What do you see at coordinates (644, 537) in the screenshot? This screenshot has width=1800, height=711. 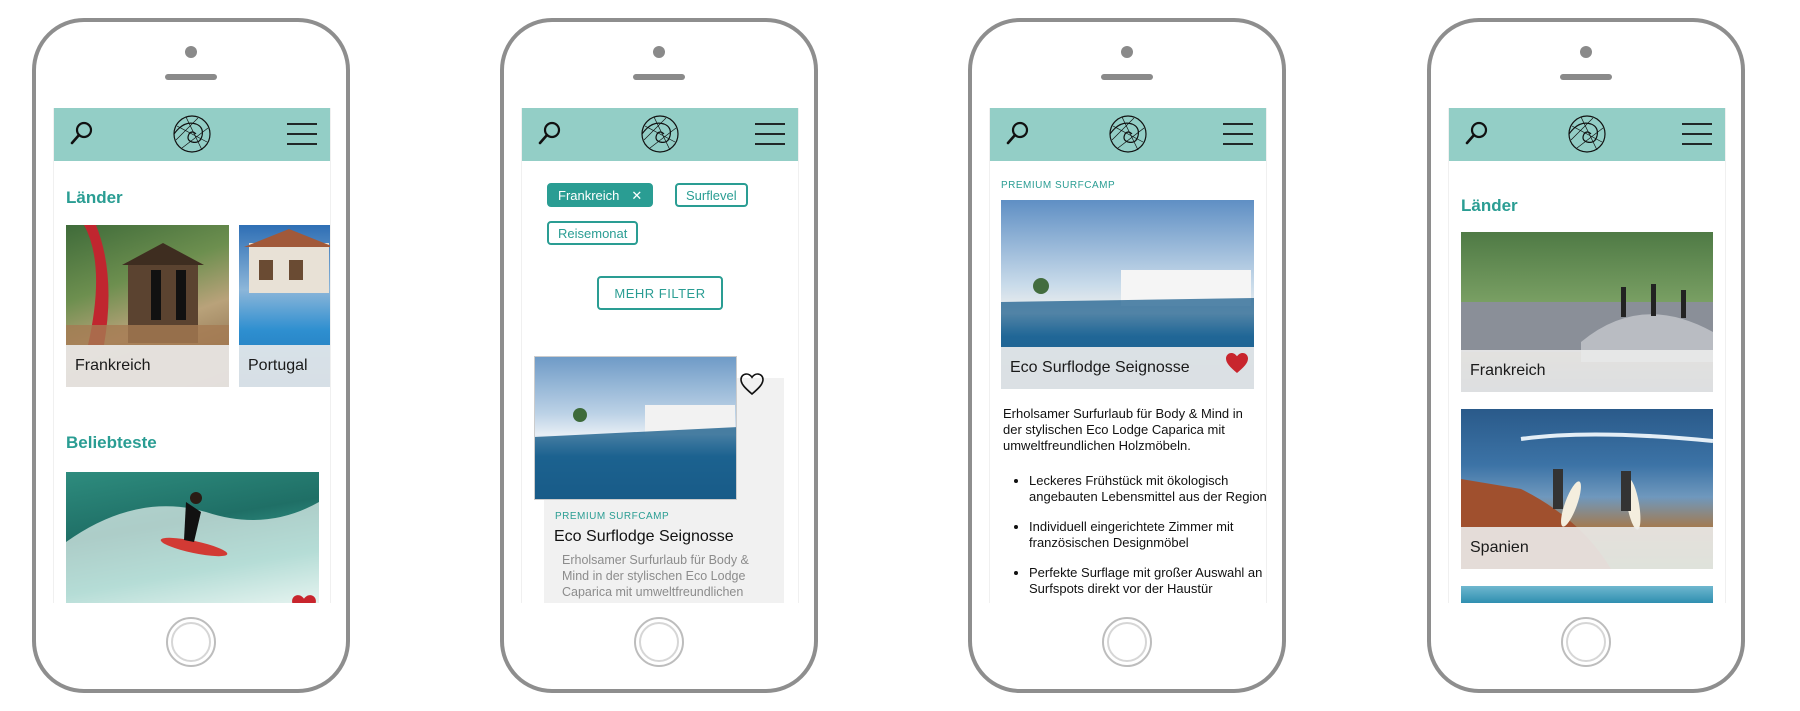 I see `result-title: Eco Surflodge Seignosse` at bounding box center [644, 537].